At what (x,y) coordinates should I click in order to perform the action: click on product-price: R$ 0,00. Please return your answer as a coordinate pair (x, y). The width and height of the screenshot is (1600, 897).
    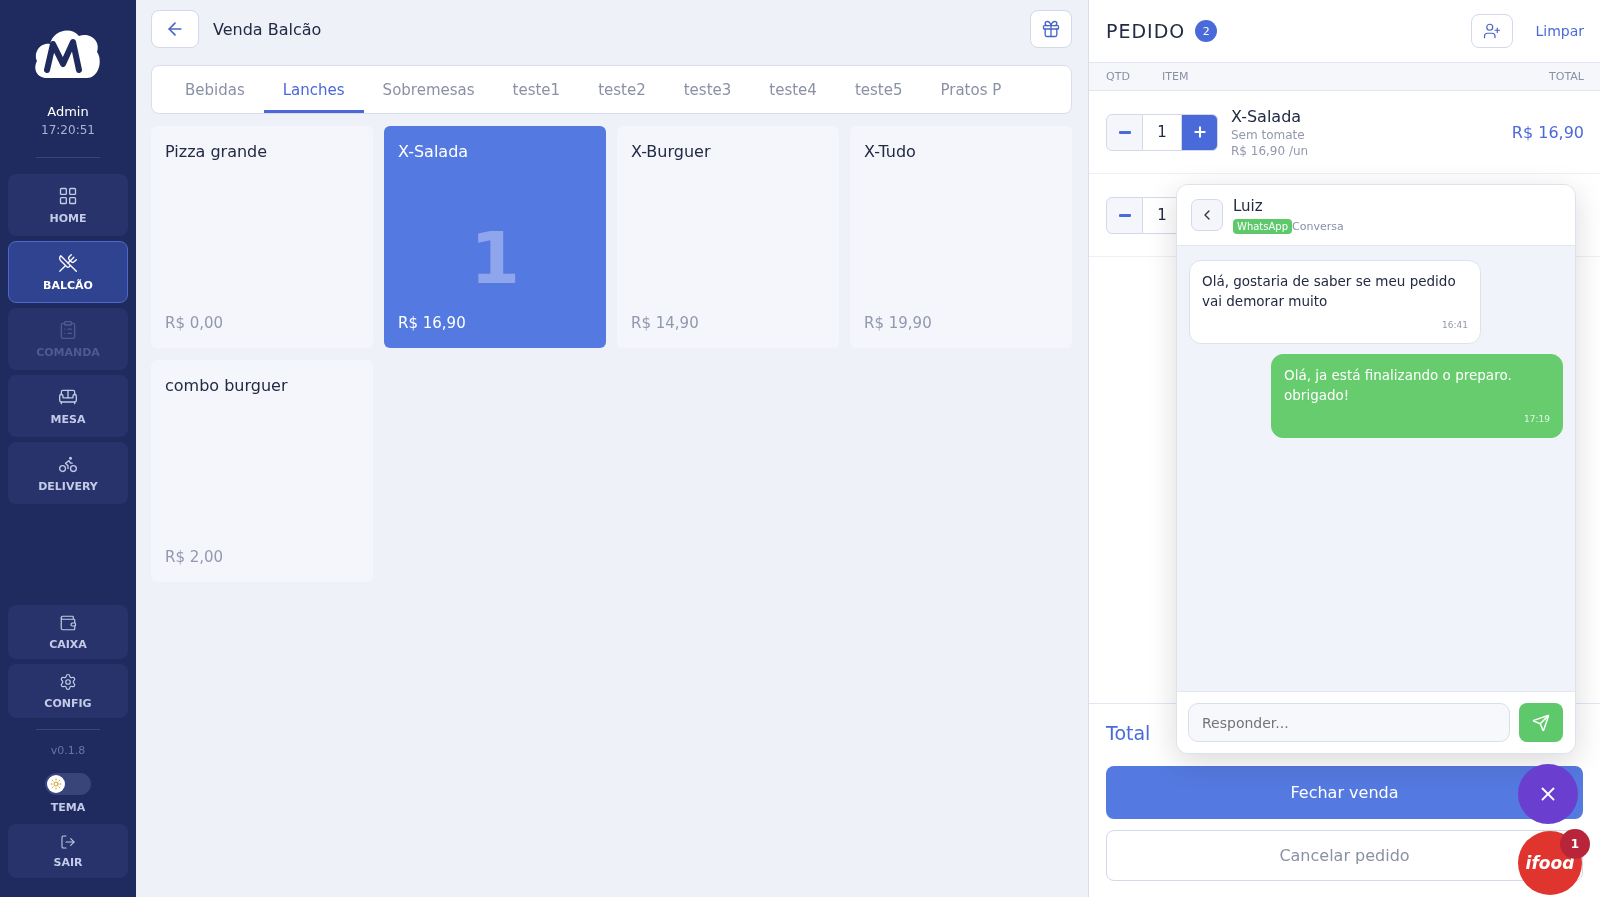
    Looking at the image, I should click on (195, 323).